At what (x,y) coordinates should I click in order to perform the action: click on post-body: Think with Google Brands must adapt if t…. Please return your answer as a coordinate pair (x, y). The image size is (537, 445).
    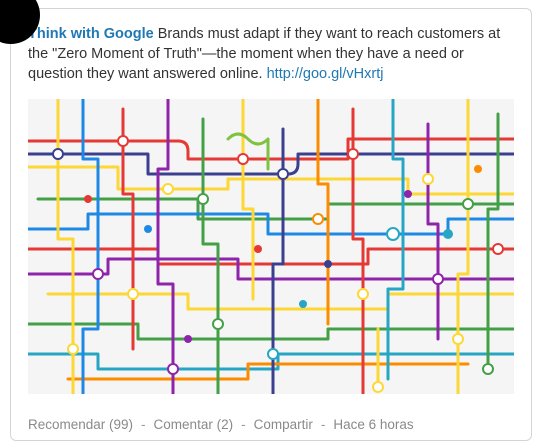
    Looking at the image, I should click on (273, 54).